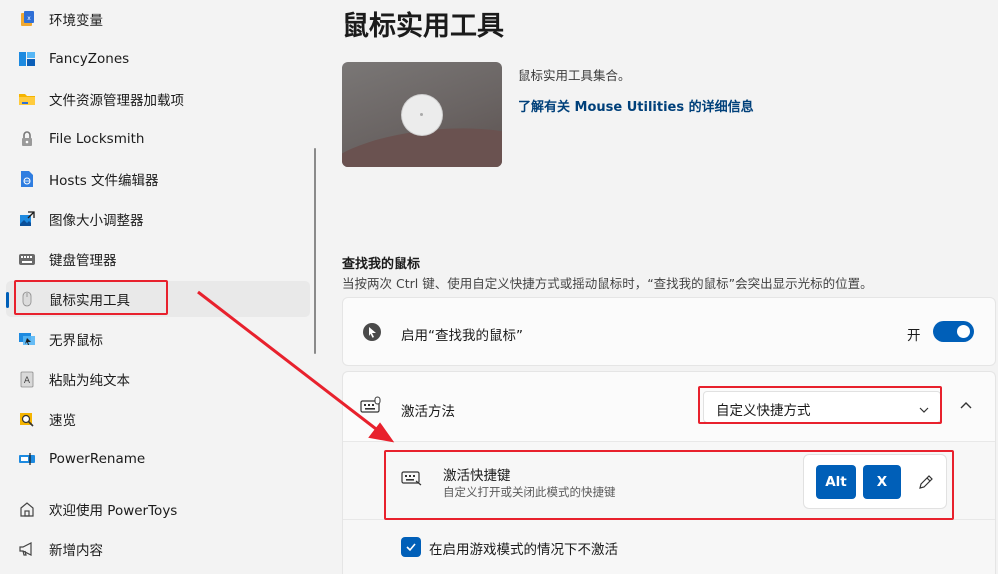 The image size is (998, 574). What do you see at coordinates (76, 341) in the screenshot?
I see `sidebar-item-label: 无界鼠标` at bounding box center [76, 341].